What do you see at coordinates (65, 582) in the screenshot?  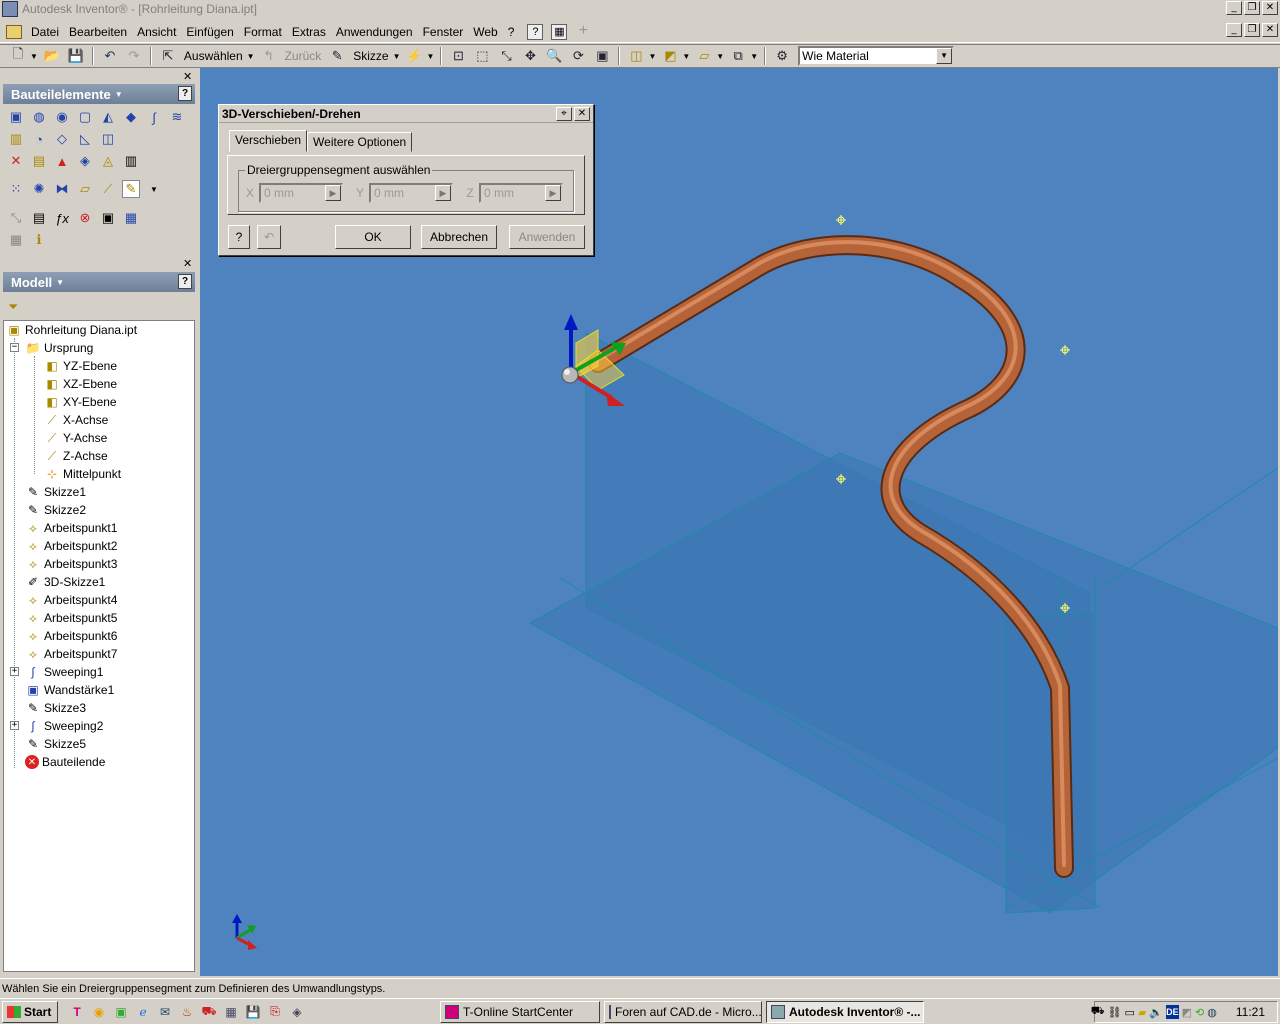 I see `tree-item-3d-sketch1: ✐ 3D-Skizze1` at bounding box center [65, 582].